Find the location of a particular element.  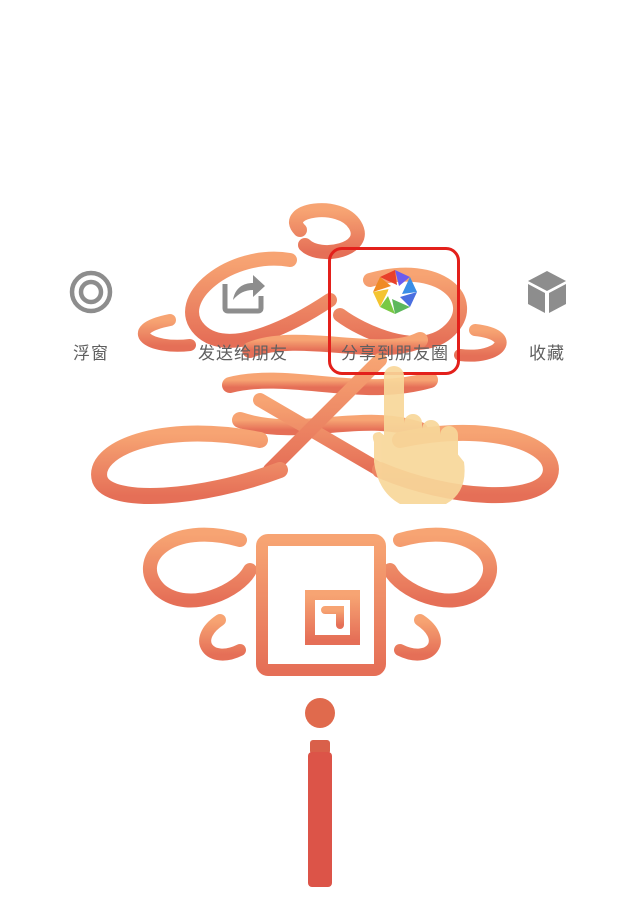

send-to-friend-label: 发送给朋友 is located at coordinates (243, 354).